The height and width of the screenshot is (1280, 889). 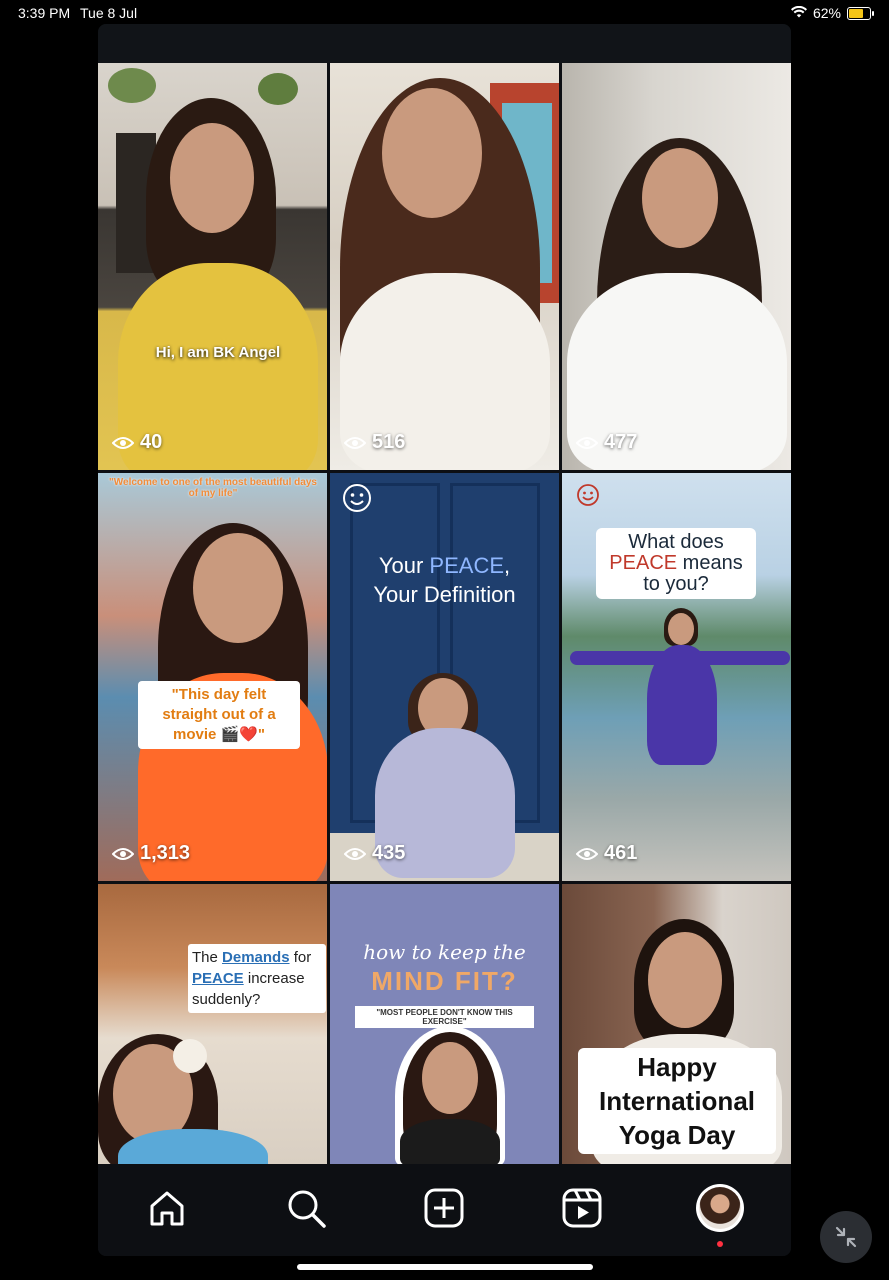 I want to click on caption-part: to you?, so click(x=676, y=584).